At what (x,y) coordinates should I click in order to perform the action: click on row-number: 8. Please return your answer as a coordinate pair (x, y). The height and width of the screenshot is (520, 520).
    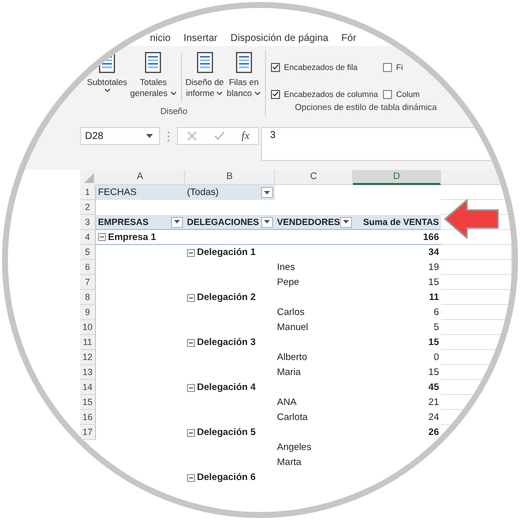
    Looking at the image, I should click on (88, 297).